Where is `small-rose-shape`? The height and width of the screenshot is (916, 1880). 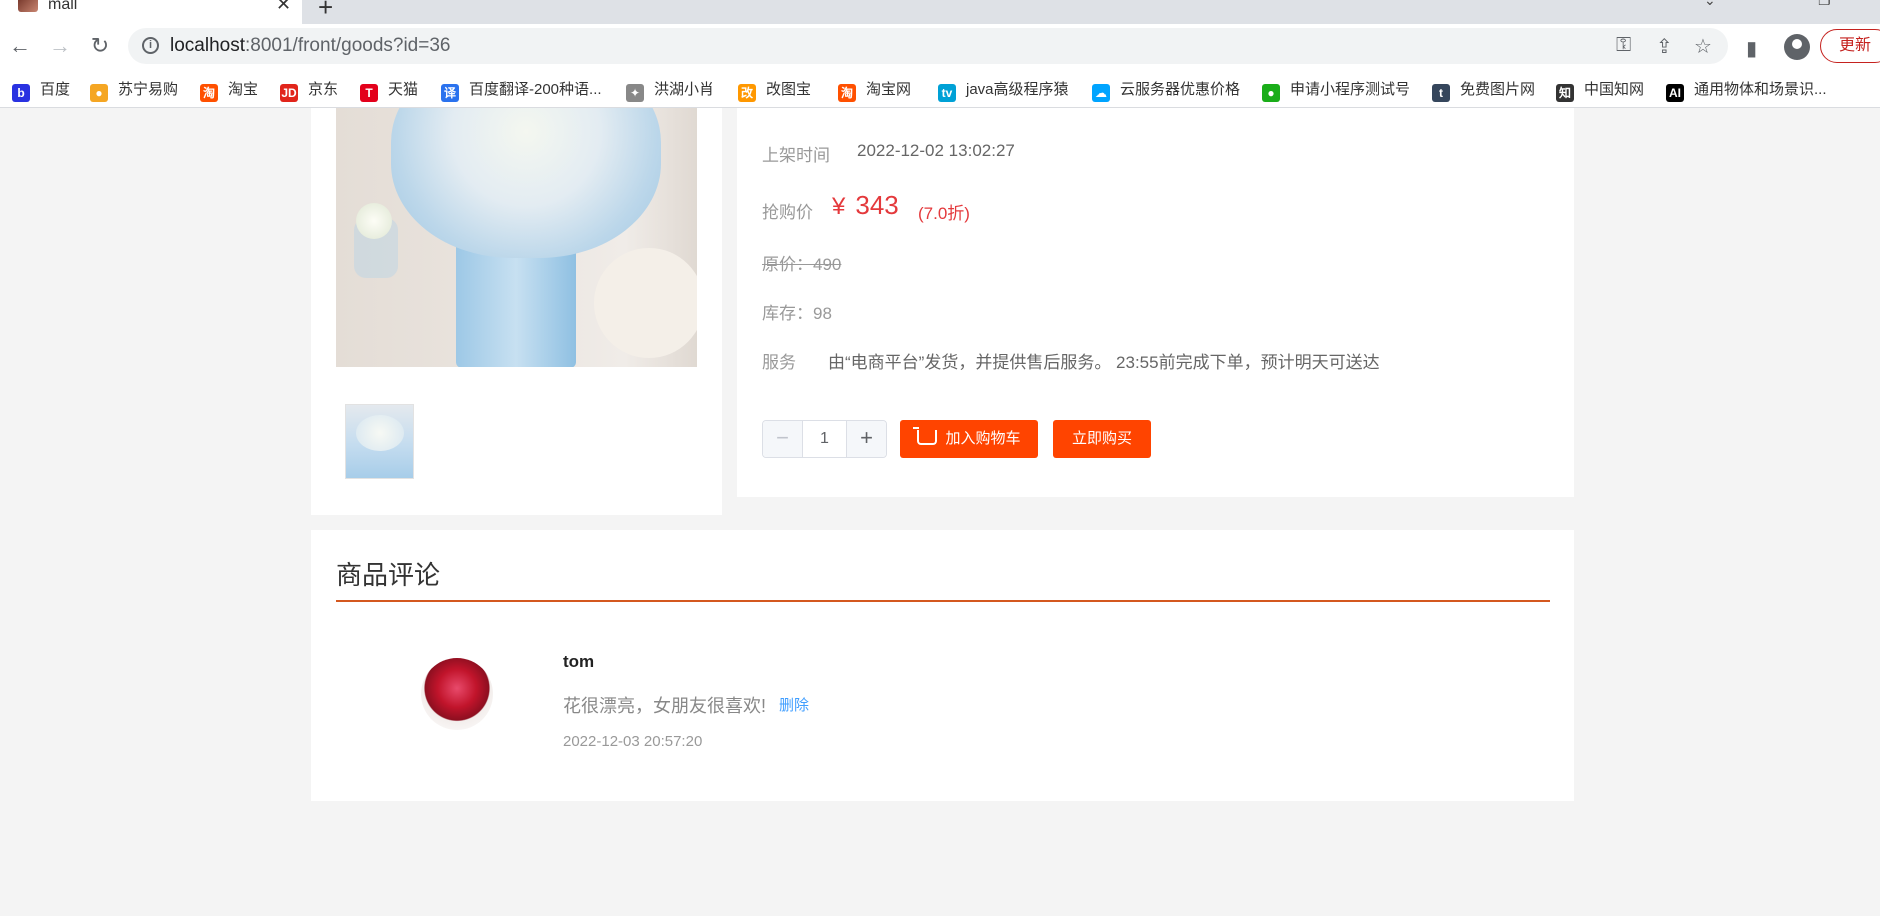
small-rose-shape is located at coordinates (374, 221).